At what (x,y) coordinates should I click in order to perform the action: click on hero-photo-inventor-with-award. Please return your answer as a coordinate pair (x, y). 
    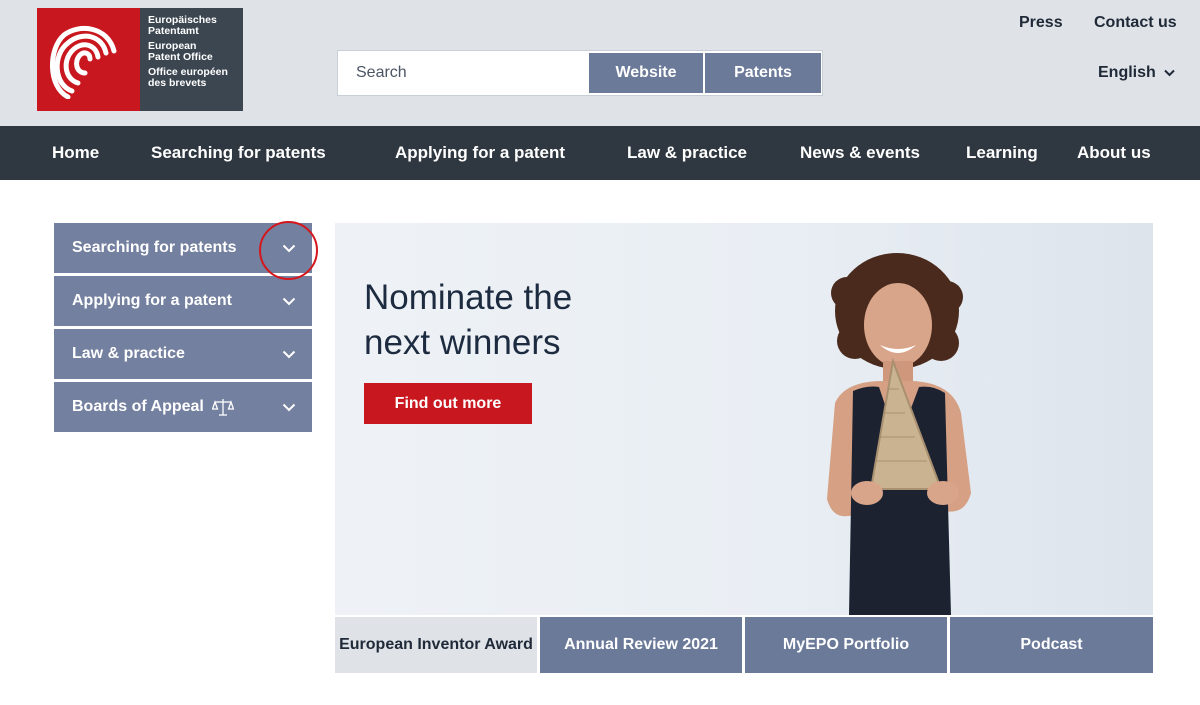
    Looking at the image, I should click on (899, 434).